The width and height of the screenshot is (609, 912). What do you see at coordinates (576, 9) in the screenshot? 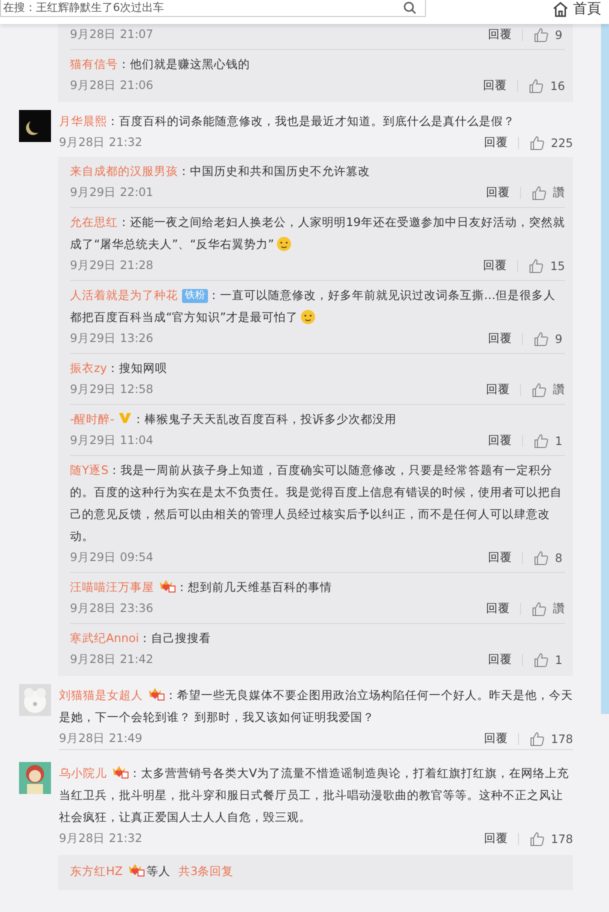
I see `home-link: 首頁` at bounding box center [576, 9].